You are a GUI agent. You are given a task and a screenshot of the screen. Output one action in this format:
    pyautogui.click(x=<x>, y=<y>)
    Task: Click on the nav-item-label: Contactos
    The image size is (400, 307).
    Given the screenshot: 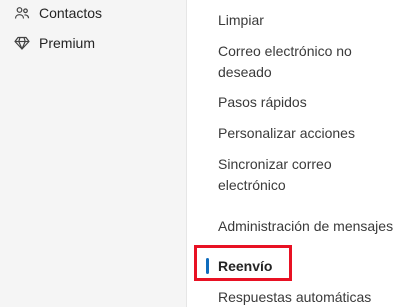 What is the action you would take?
    pyautogui.click(x=71, y=13)
    